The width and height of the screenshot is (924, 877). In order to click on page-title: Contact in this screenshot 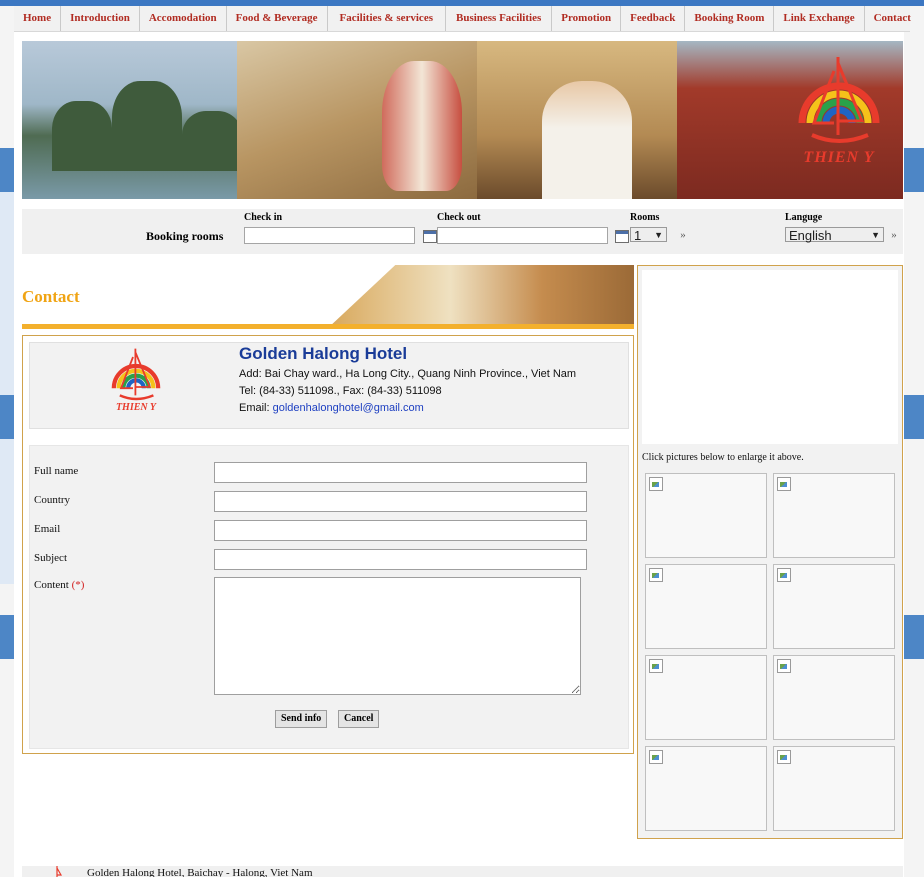, I will do `click(51, 296)`.